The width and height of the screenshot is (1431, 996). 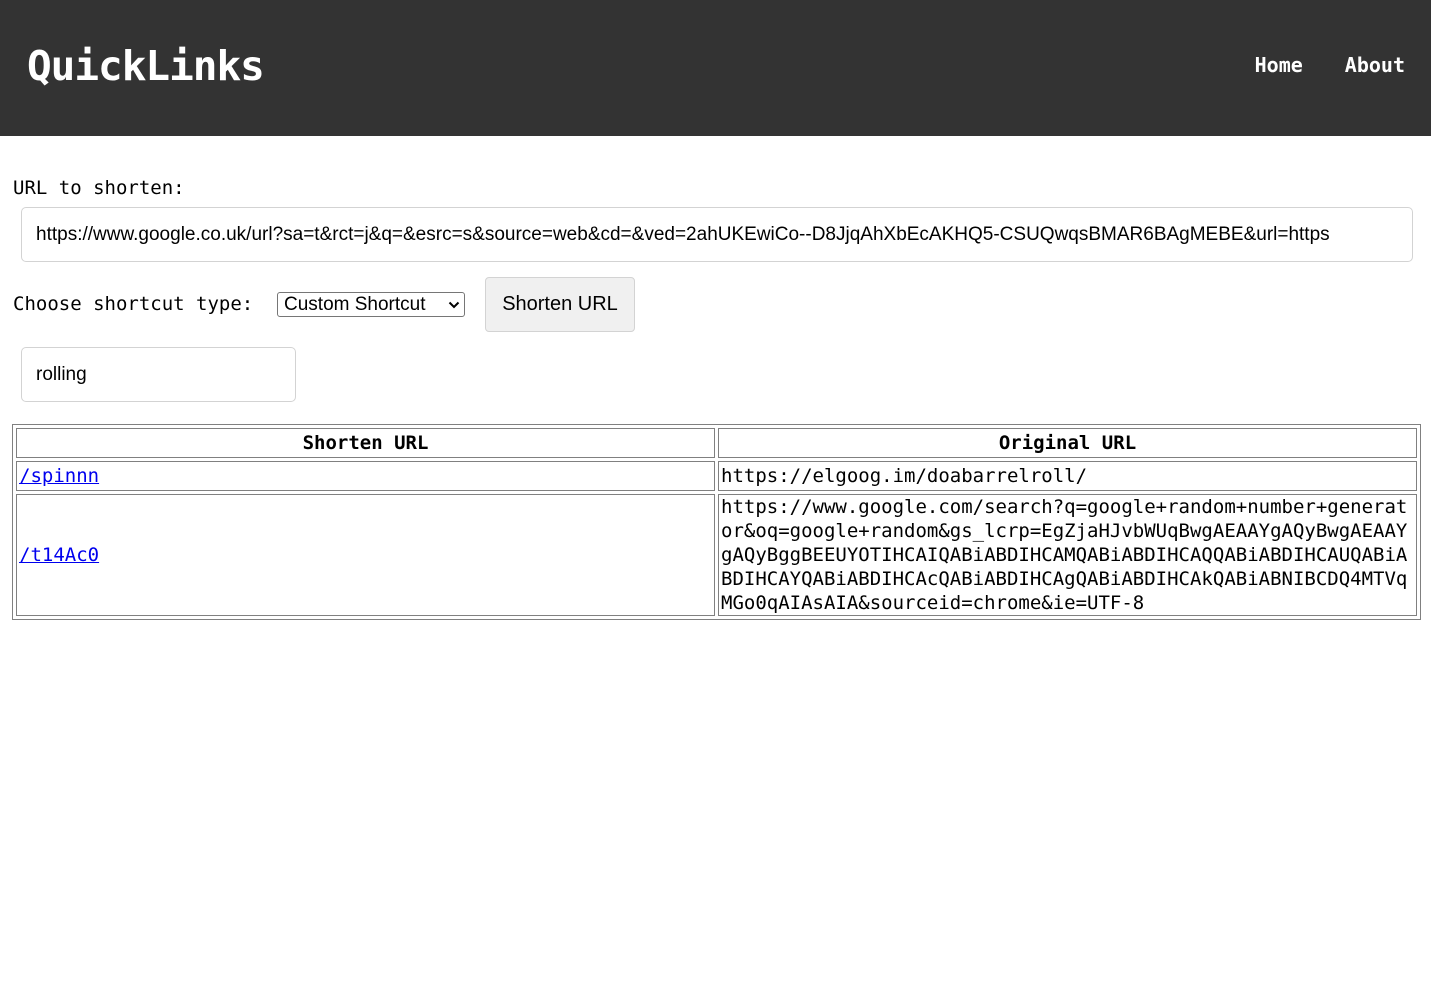 What do you see at coordinates (717, 234) in the screenshot?
I see `url-input` at bounding box center [717, 234].